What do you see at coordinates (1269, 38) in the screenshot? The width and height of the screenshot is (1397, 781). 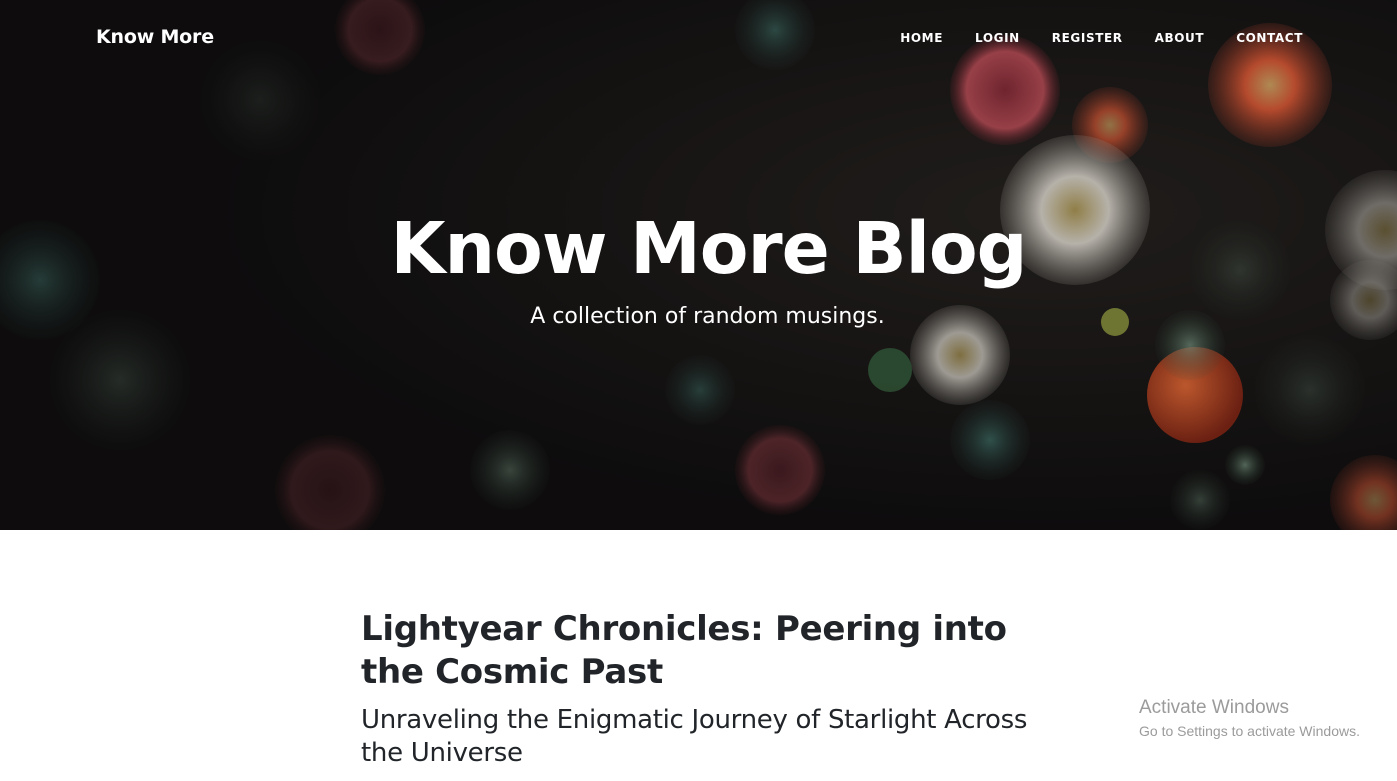 I see `nav-link-contact: CONTACT` at bounding box center [1269, 38].